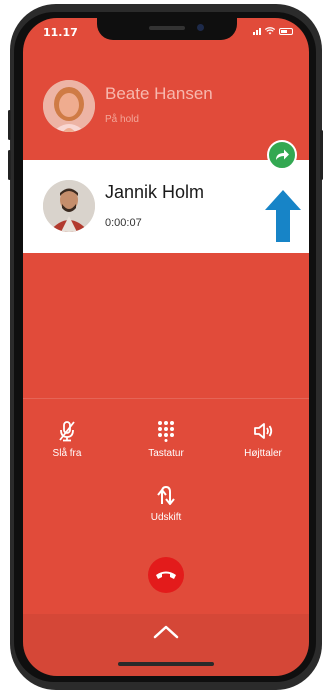  What do you see at coordinates (257, 31) in the screenshot?
I see `signal-icon` at bounding box center [257, 31].